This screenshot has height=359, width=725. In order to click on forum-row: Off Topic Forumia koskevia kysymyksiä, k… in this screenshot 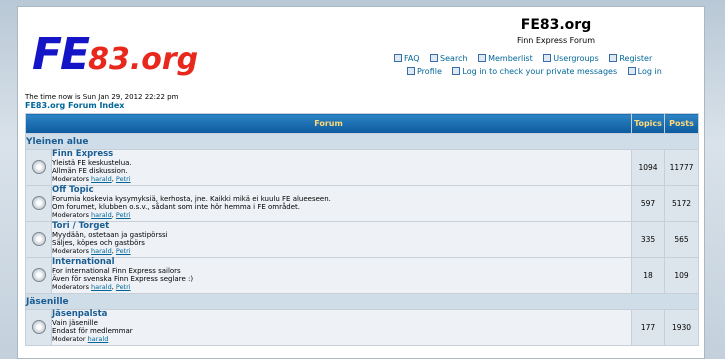, I will do `click(362, 203)`.